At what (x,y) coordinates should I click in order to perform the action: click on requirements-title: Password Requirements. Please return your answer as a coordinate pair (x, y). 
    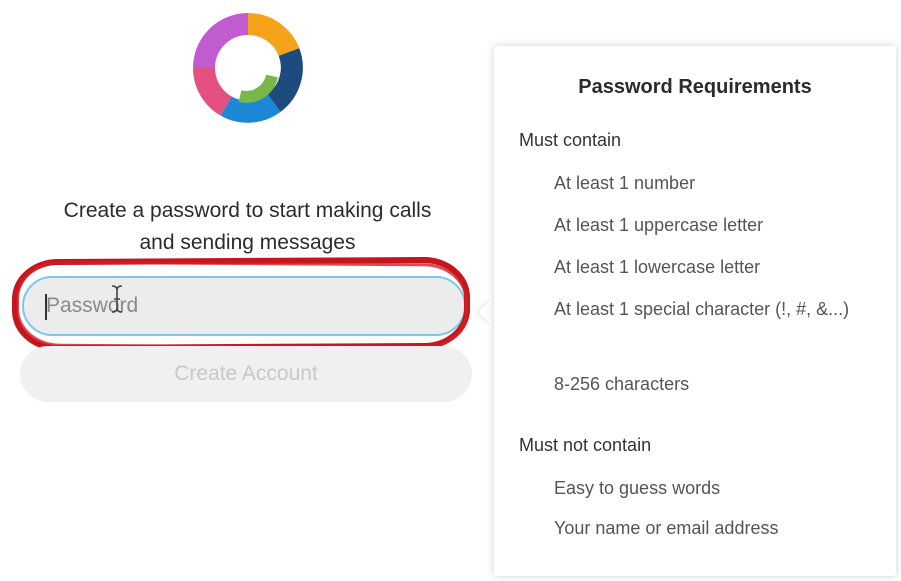
    Looking at the image, I should click on (695, 87).